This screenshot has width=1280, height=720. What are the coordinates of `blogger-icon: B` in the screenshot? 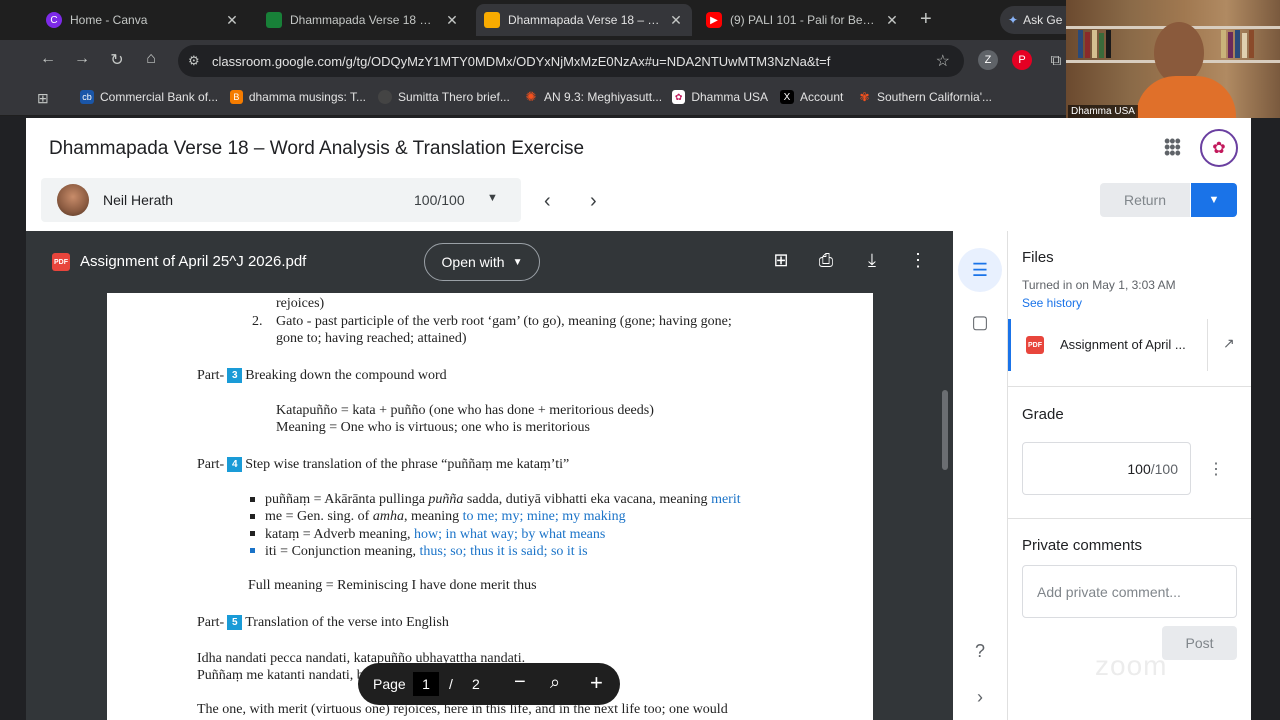 It's located at (236, 97).